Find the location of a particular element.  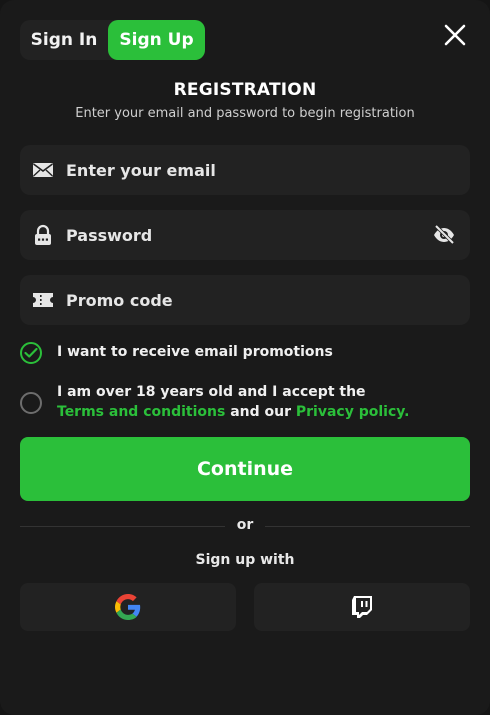

terms-link: Terms and conditions is located at coordinates (141, 412).